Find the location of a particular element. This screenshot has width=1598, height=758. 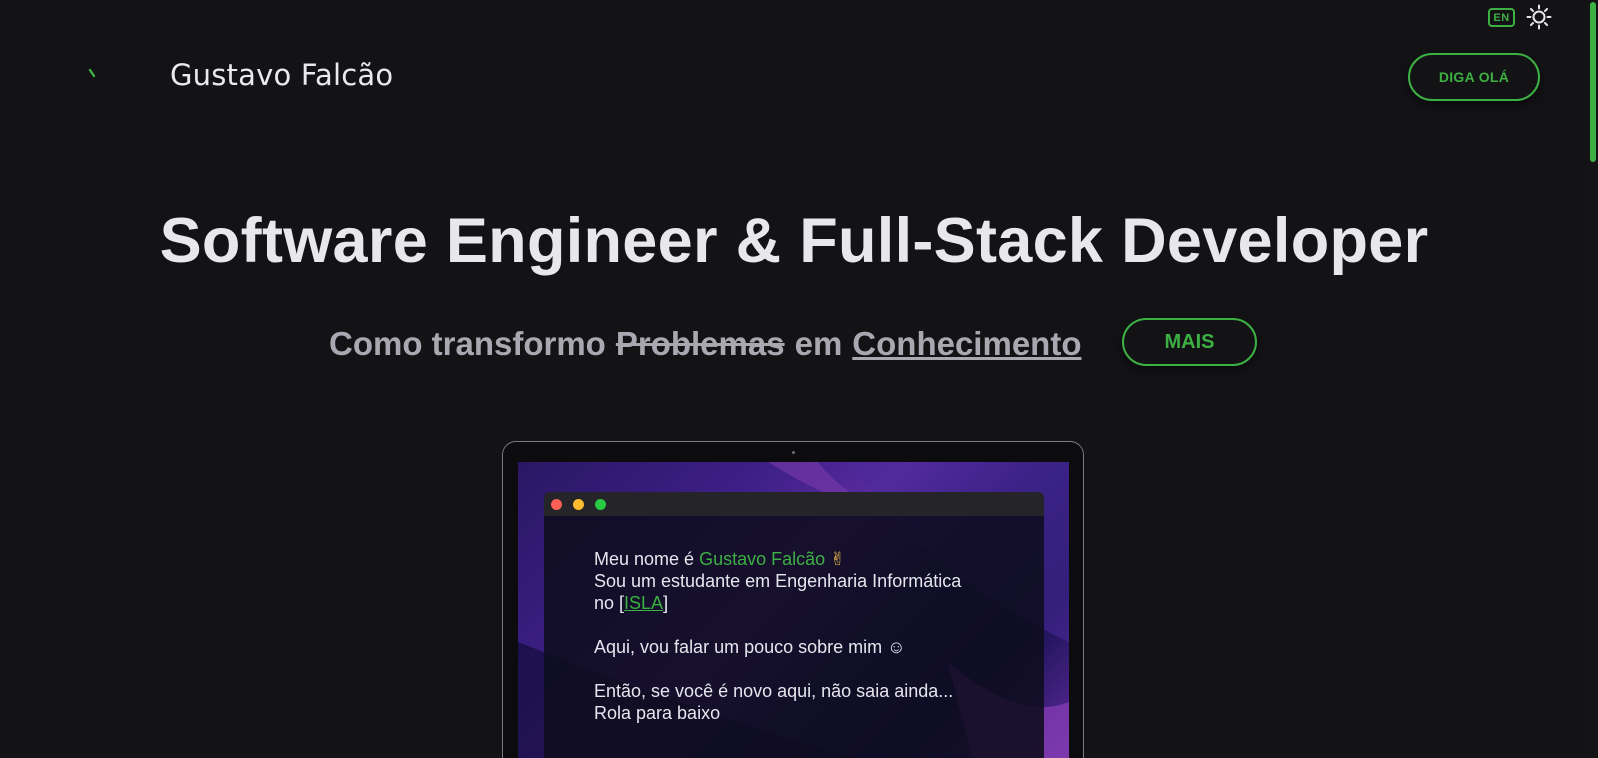

subtitle-connector: em is located at coordinates (818, 343).